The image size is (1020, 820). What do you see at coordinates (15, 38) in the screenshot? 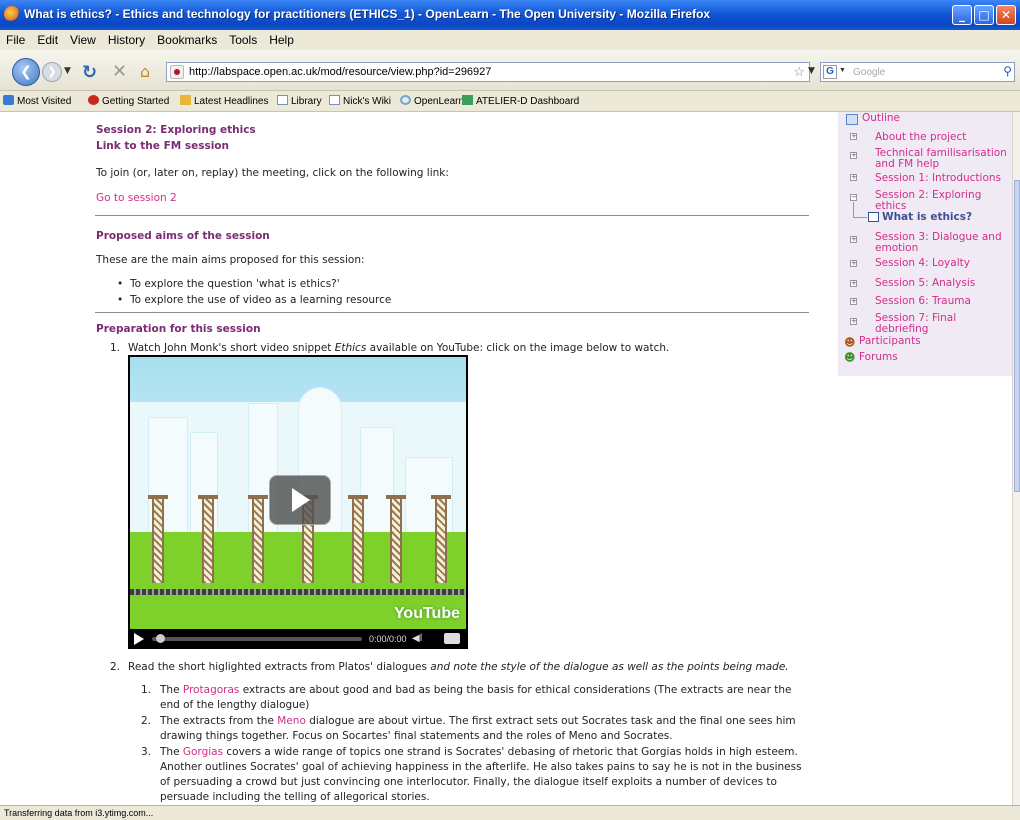
I see `menu-file: File` at bounding box center [15, 38].